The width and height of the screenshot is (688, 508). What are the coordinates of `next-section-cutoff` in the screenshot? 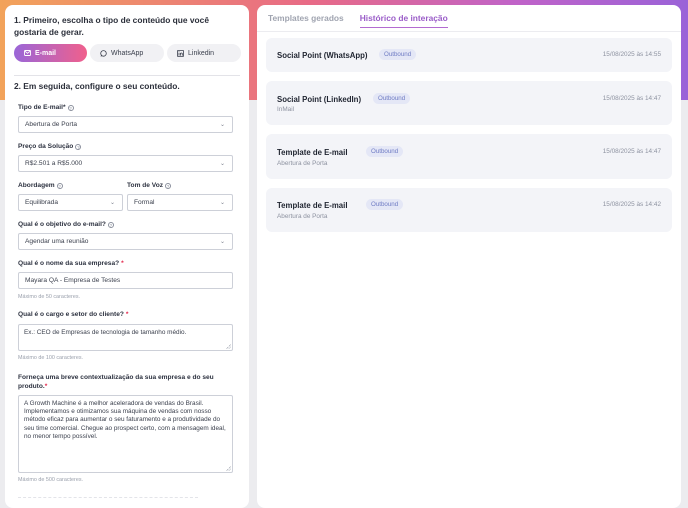 It's located at (108, 500).